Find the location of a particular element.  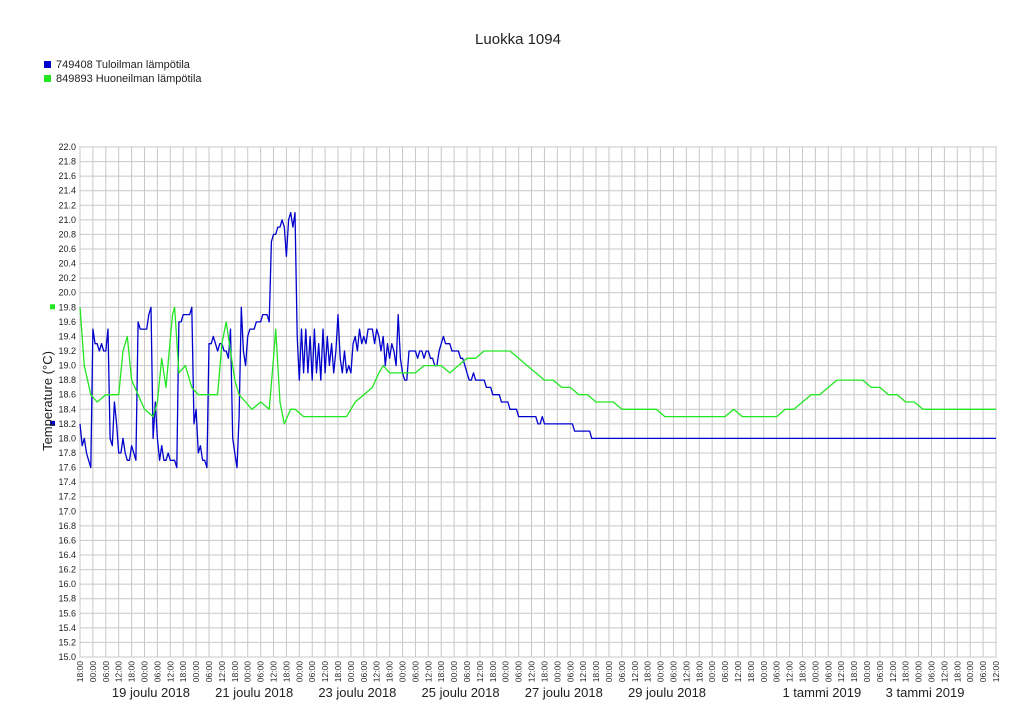

y-tick-label: 18.0 is located at coordinates (67, 438).